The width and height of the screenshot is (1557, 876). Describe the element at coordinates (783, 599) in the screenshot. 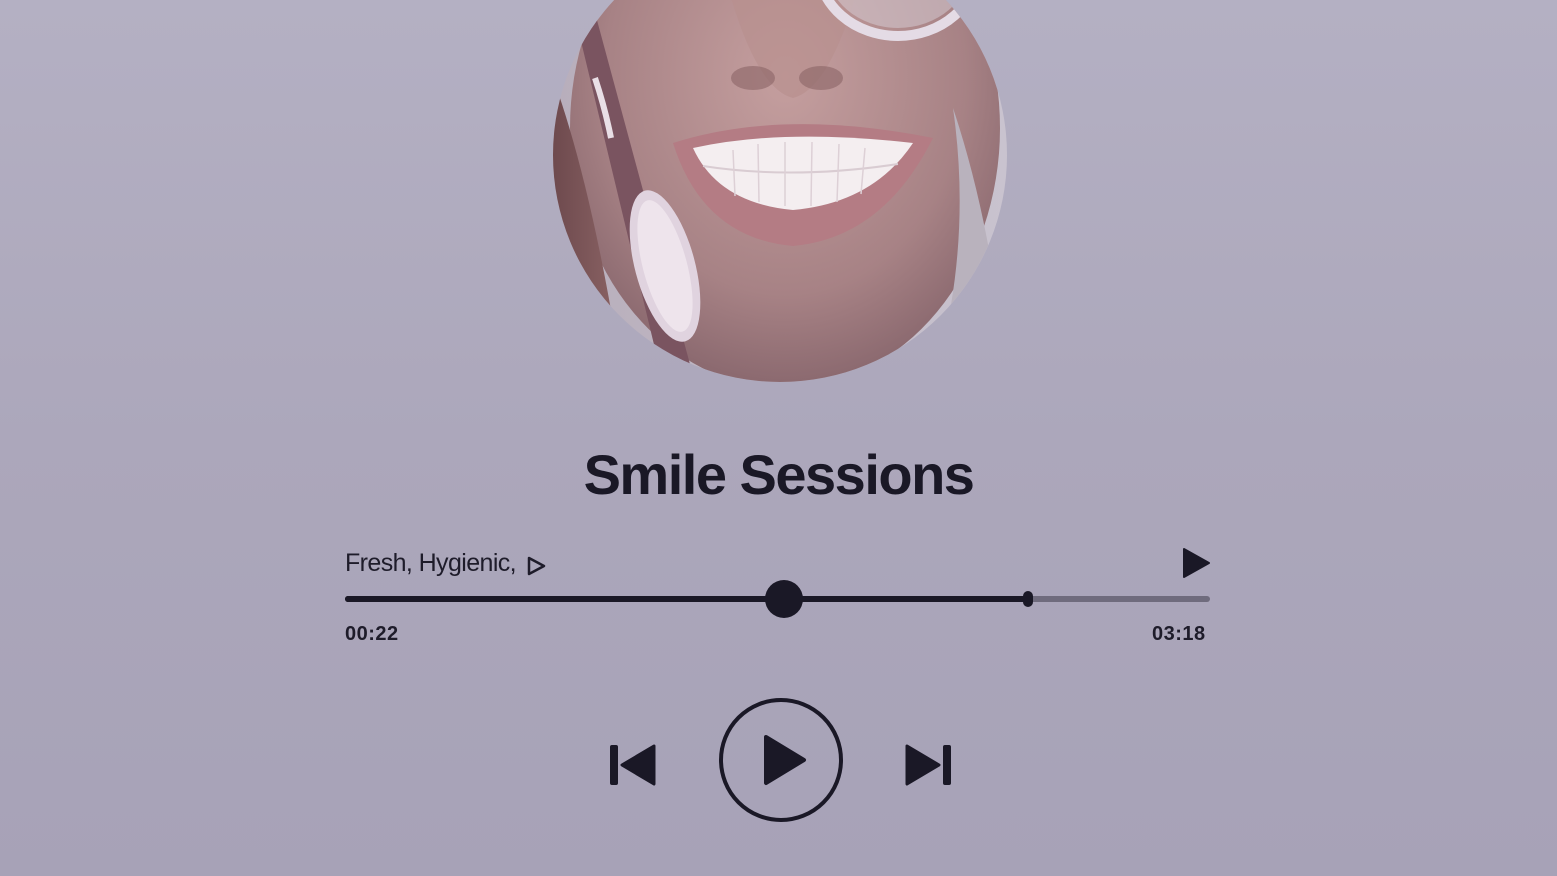

I see `progress-knob` at that location.